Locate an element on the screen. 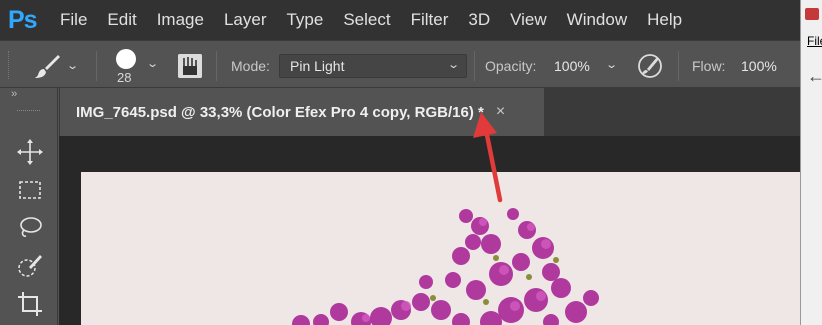 The width and height of the screenshot is (822, 325). move-tool-icon is located at coordinates (30, 152).